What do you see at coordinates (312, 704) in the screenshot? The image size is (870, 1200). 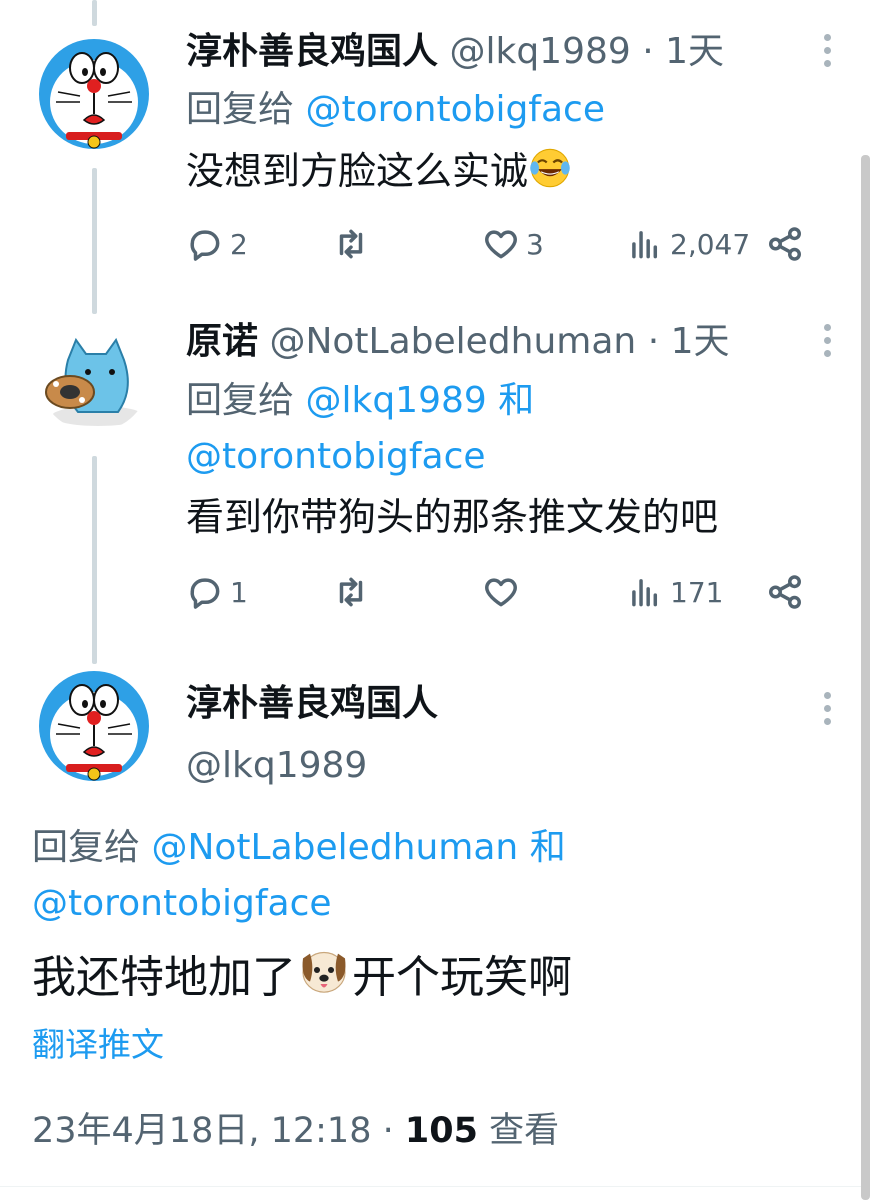 I see `focus-display-name: 淳朴善良鸡国人` at bounding box center [312, 704].